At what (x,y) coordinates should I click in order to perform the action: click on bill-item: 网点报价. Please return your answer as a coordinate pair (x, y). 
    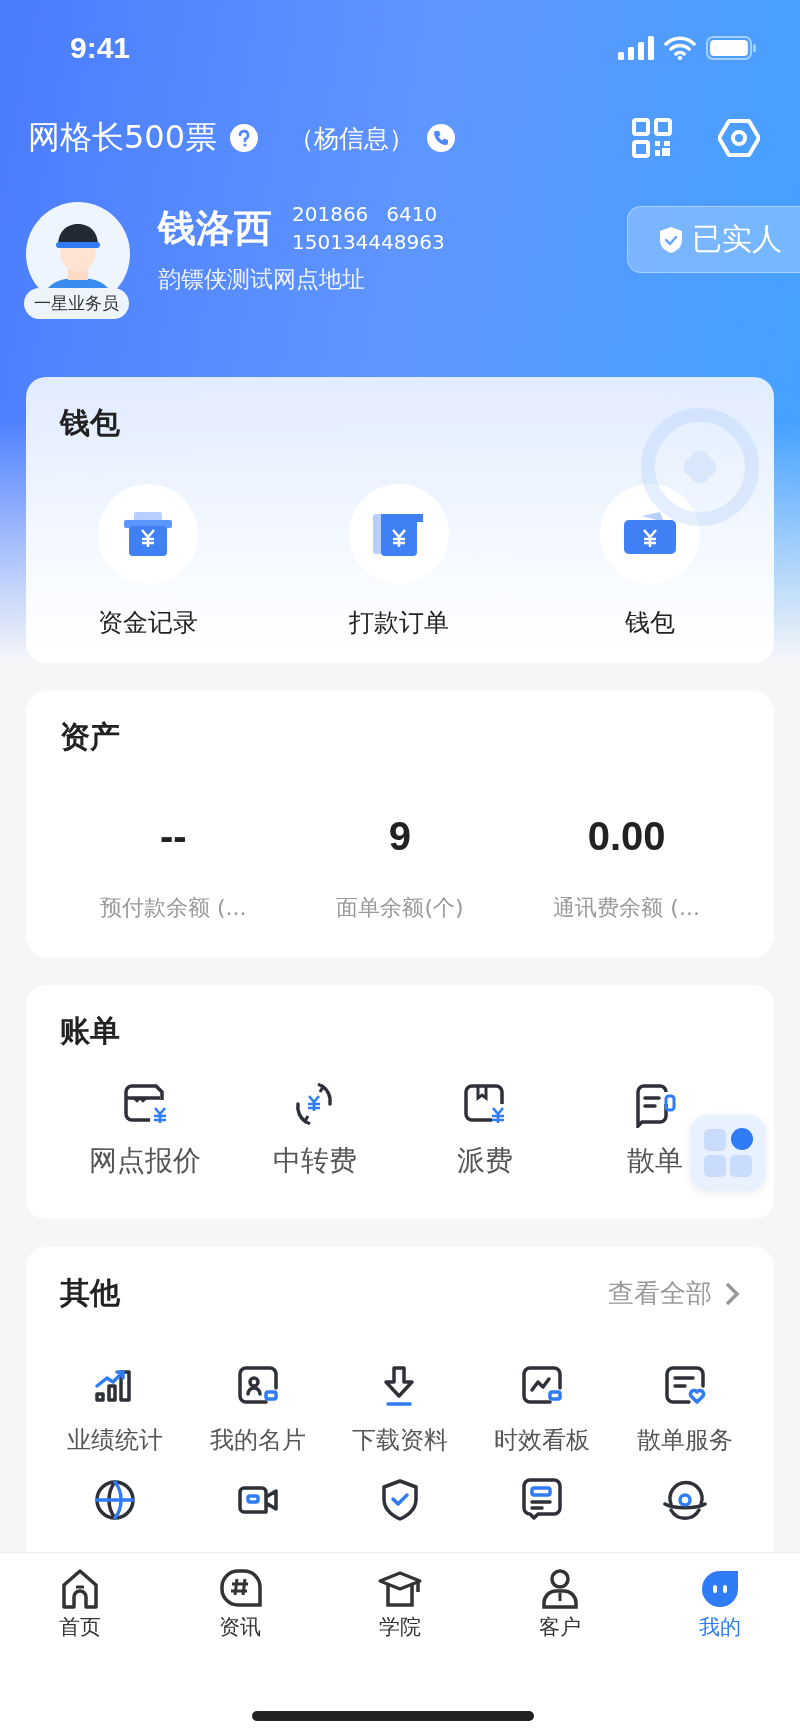
    Looking at the image, I should click on (145, 1131).